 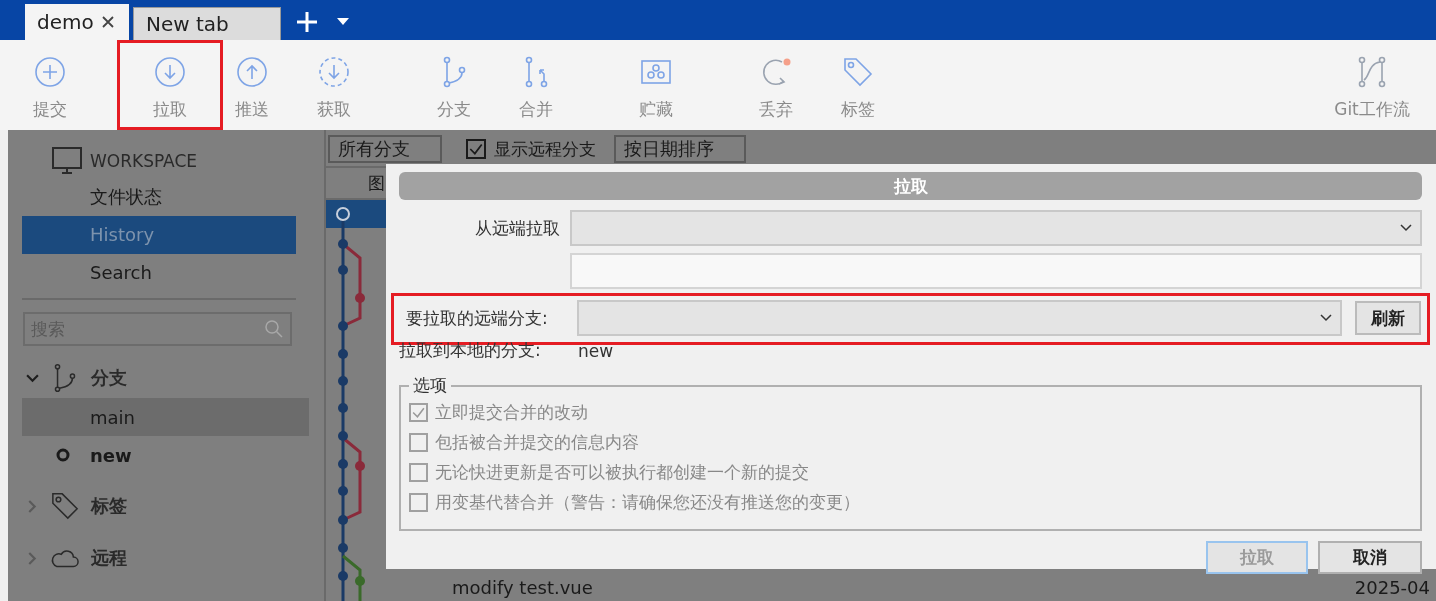 I want to click on tab-label: demo, so click(x=65, y=22).